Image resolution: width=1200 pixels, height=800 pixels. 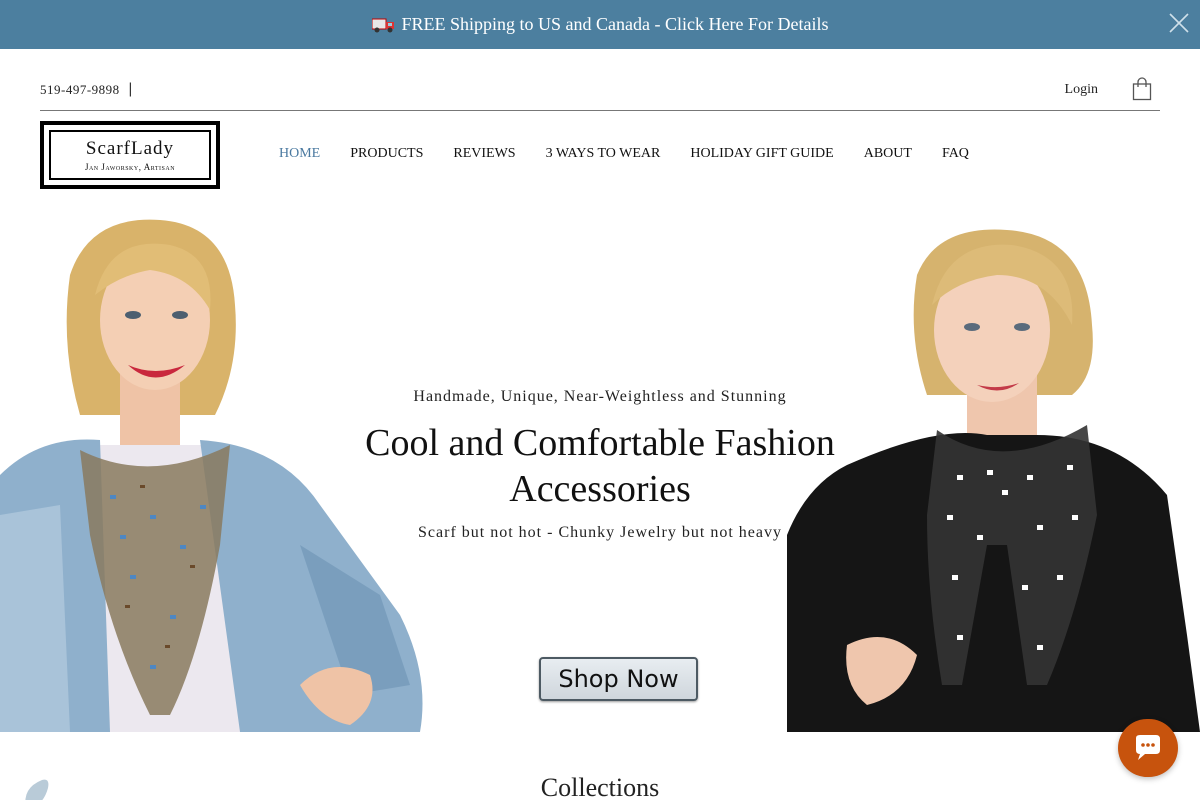 What do you see at coordinates (1179, 23) in the screenshot?
I see `close-icon` at bounding box center [1179, 23].